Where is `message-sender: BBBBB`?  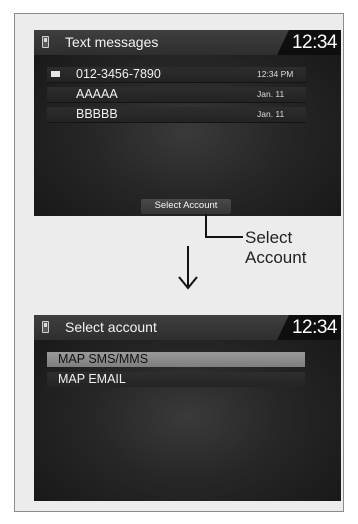 message-sender: BBBBB is located at coordinates (97, 114).